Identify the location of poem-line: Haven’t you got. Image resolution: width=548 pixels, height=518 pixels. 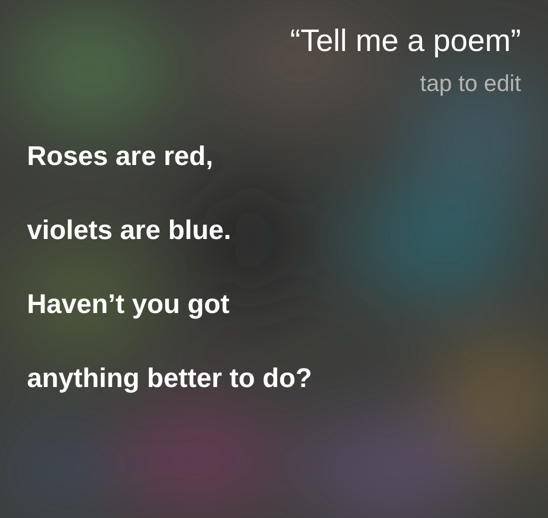
(128, 304).